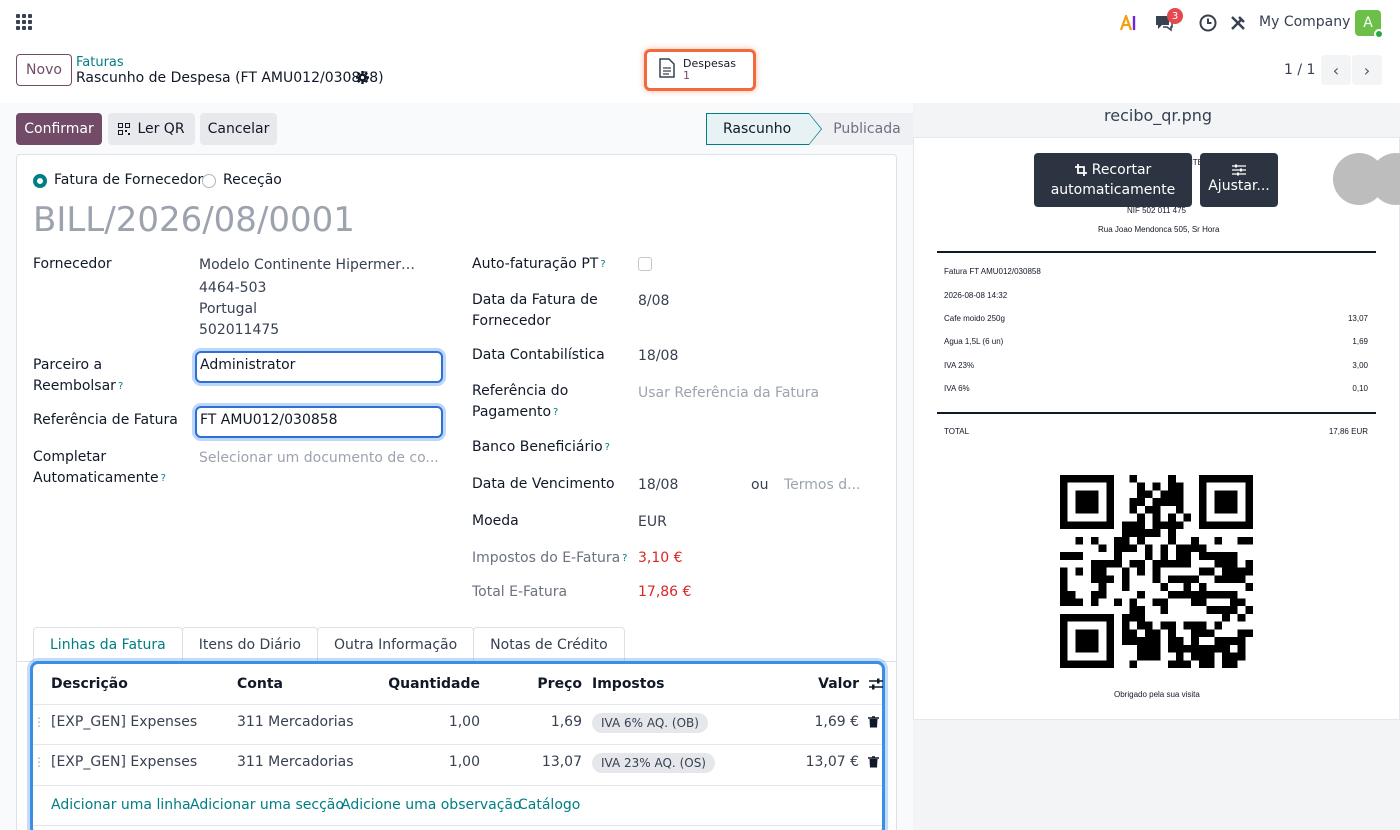 The image size is (1400, 830). I want to click on ai-icon, so click(1130, 23).